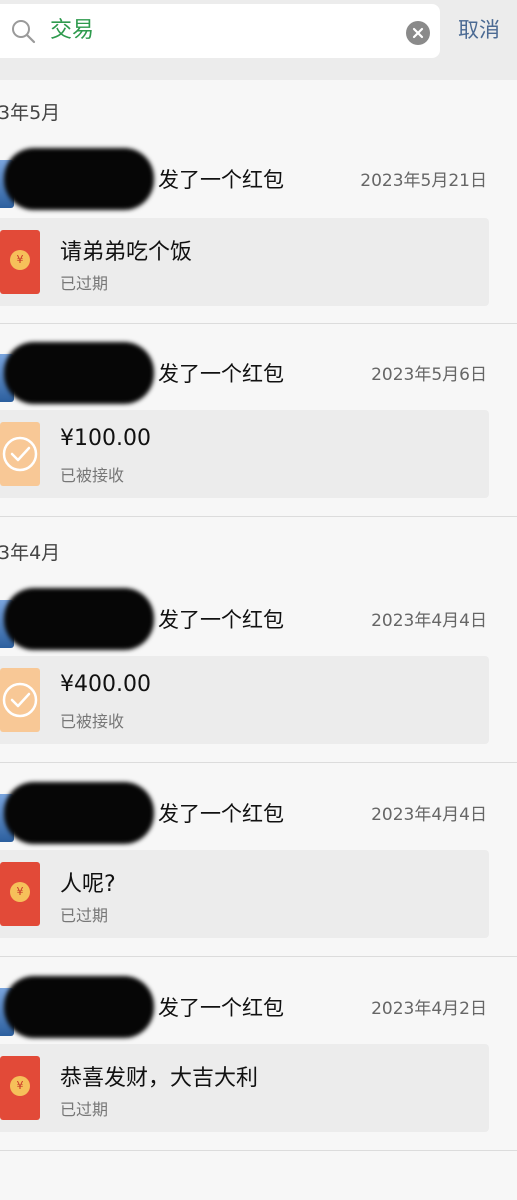 The height and width of the screenshot is (1200, 517). What do you see at coordinates (244, 262) in the screenshot?
I see `red-packet-card: ¥ 请弟弟吃个饭 已过期` at bounding box center [244, 262].